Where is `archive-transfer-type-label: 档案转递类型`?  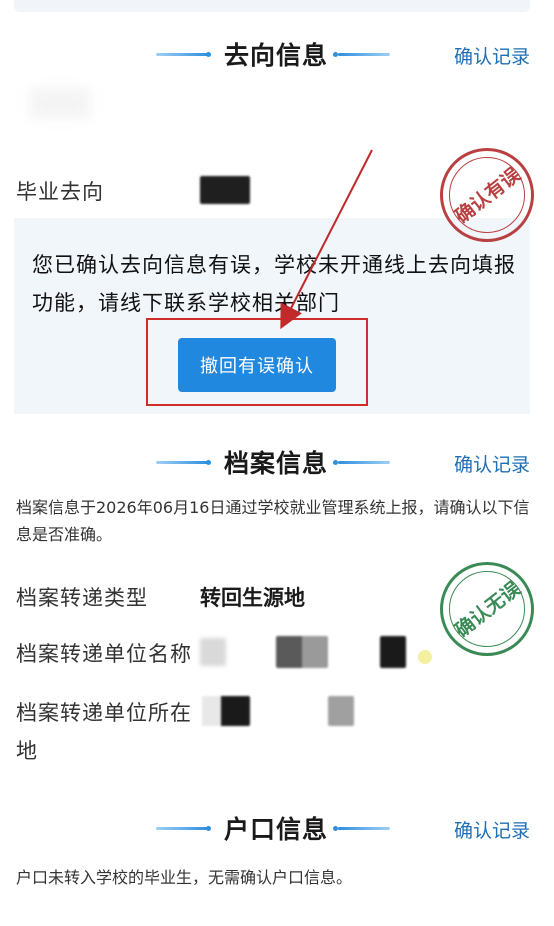
archive-transfer-type-label: 档案转递类型 is located at coordinates (82, 598).